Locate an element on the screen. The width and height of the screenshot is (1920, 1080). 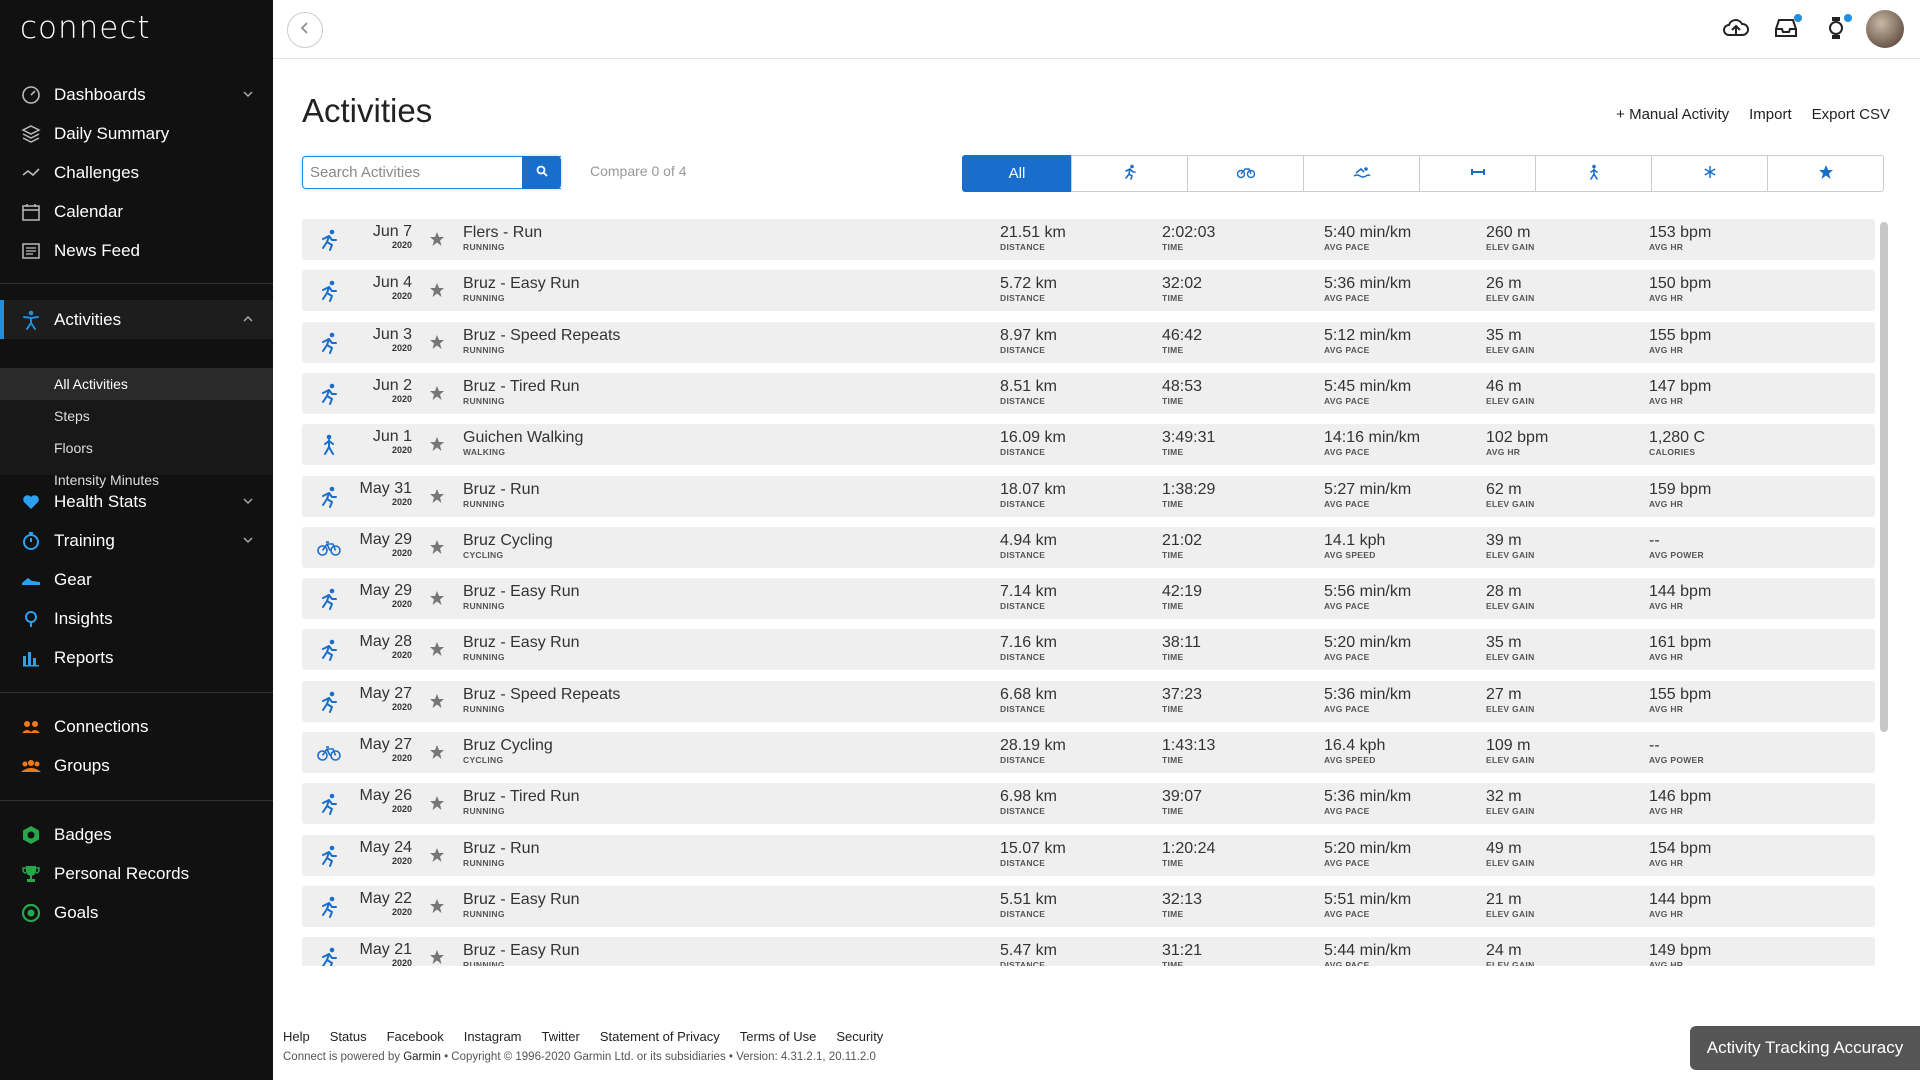
nav-item-personal-records: Personal Records is located at coordinates (136, 873).